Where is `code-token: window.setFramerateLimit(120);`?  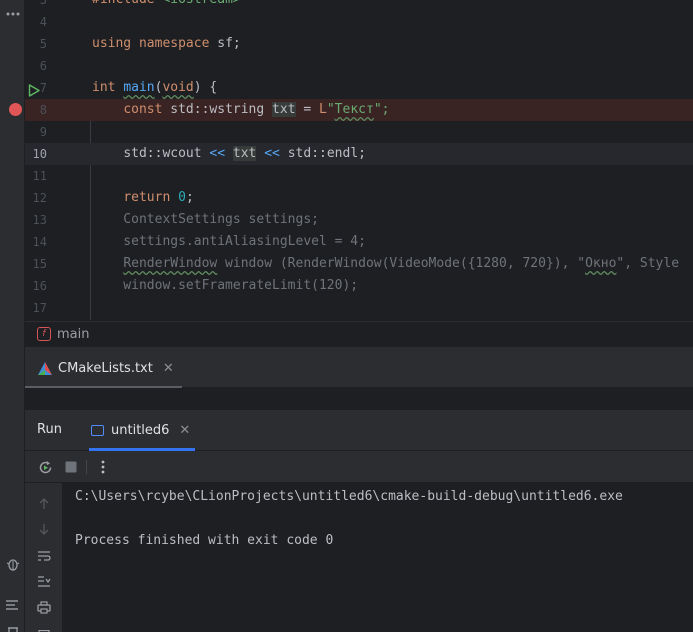 code-token: window.setFramerateLimit(120); is located at coordinates (225, 285).